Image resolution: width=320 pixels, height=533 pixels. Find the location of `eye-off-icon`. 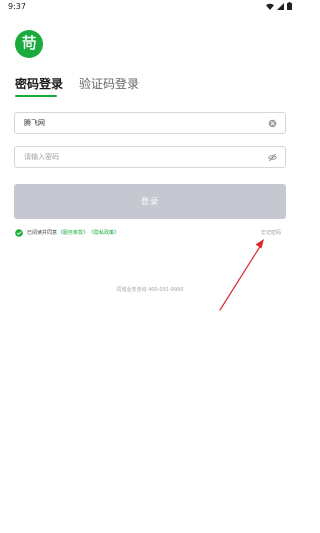

eye-off-icon is located at coordinates (272, 157).